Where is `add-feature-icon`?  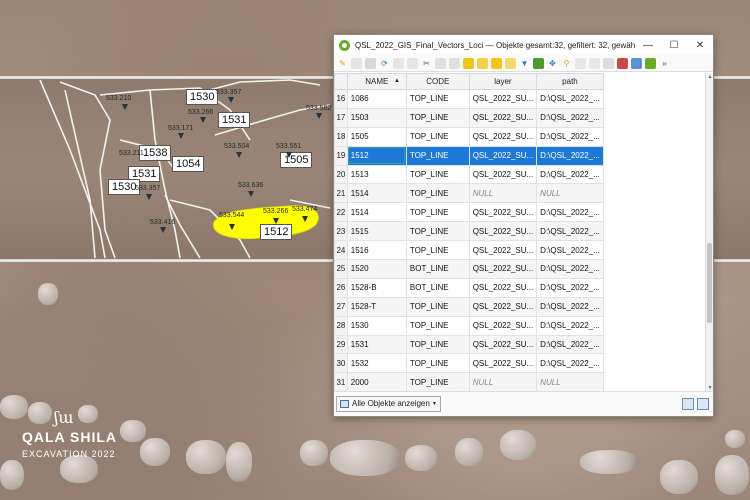 add-feature-icon is located at coordinates (398, 63).